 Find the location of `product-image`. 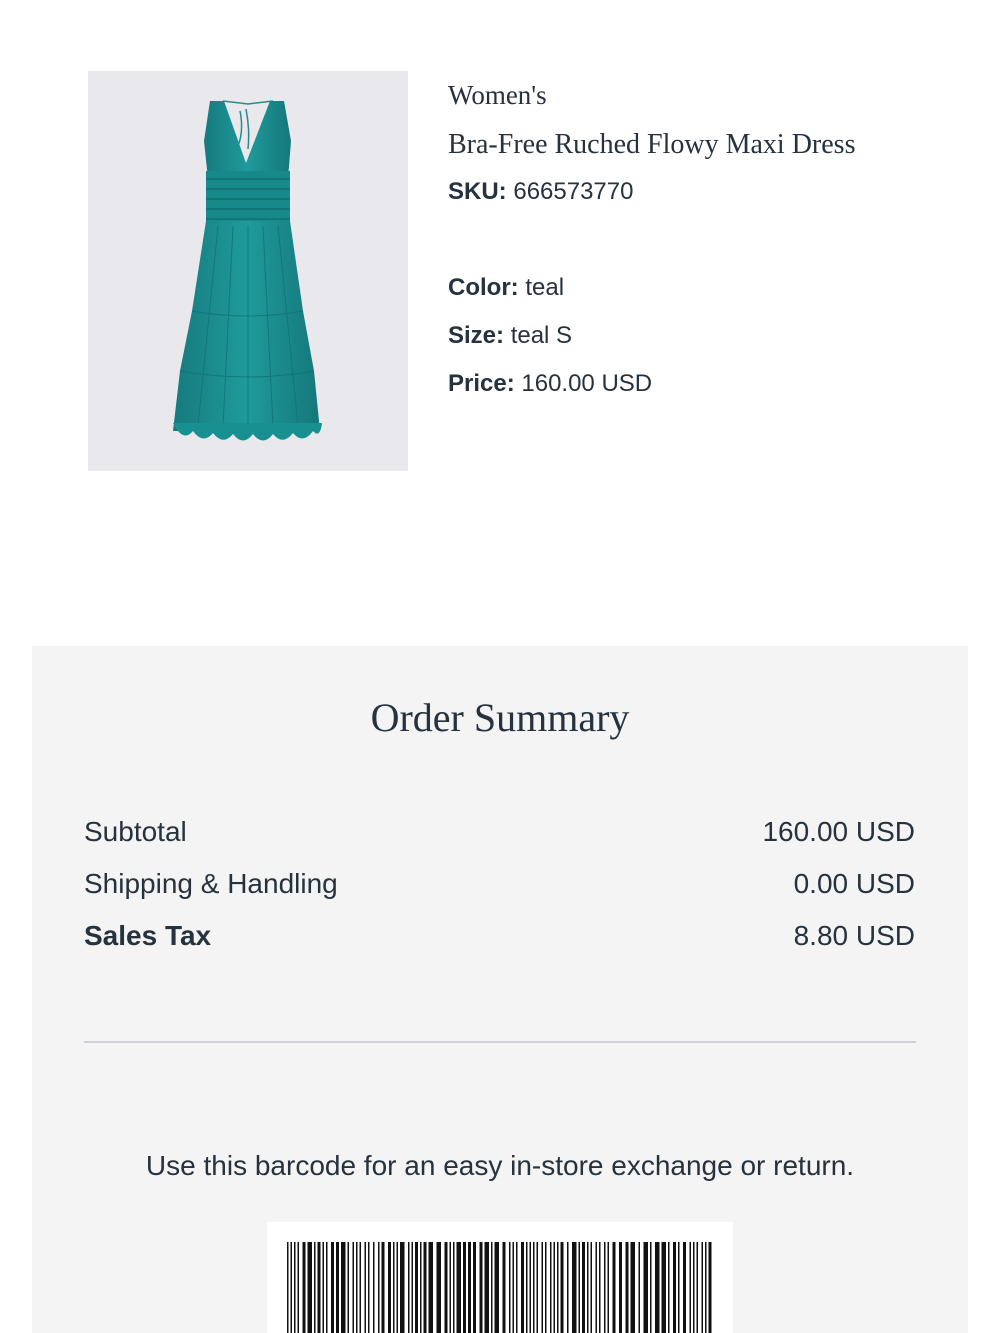

product-image is located at coordinates (248, 271).